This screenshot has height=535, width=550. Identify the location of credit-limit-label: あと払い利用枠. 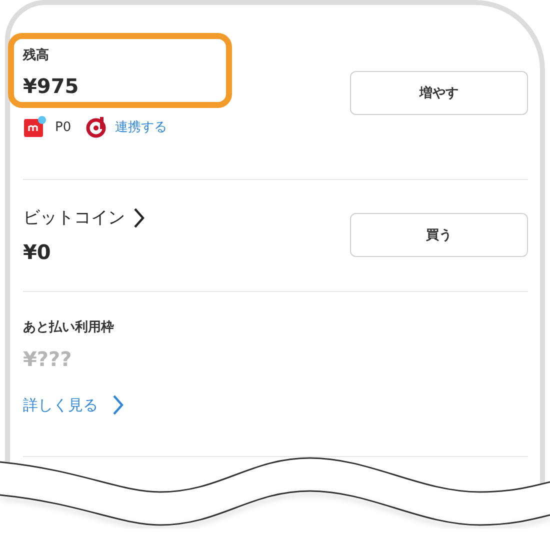
(69, 327).